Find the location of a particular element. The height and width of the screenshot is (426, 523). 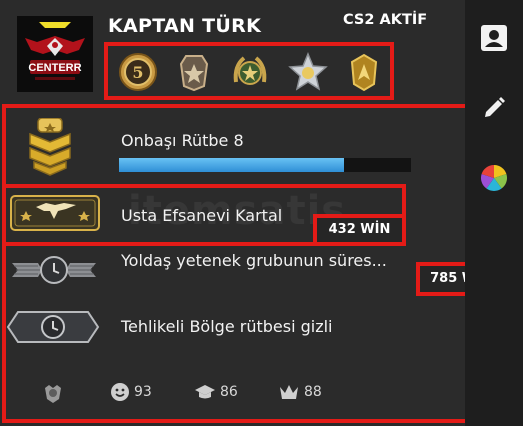

svg-text: 5 is located at coordinates (137, 72).